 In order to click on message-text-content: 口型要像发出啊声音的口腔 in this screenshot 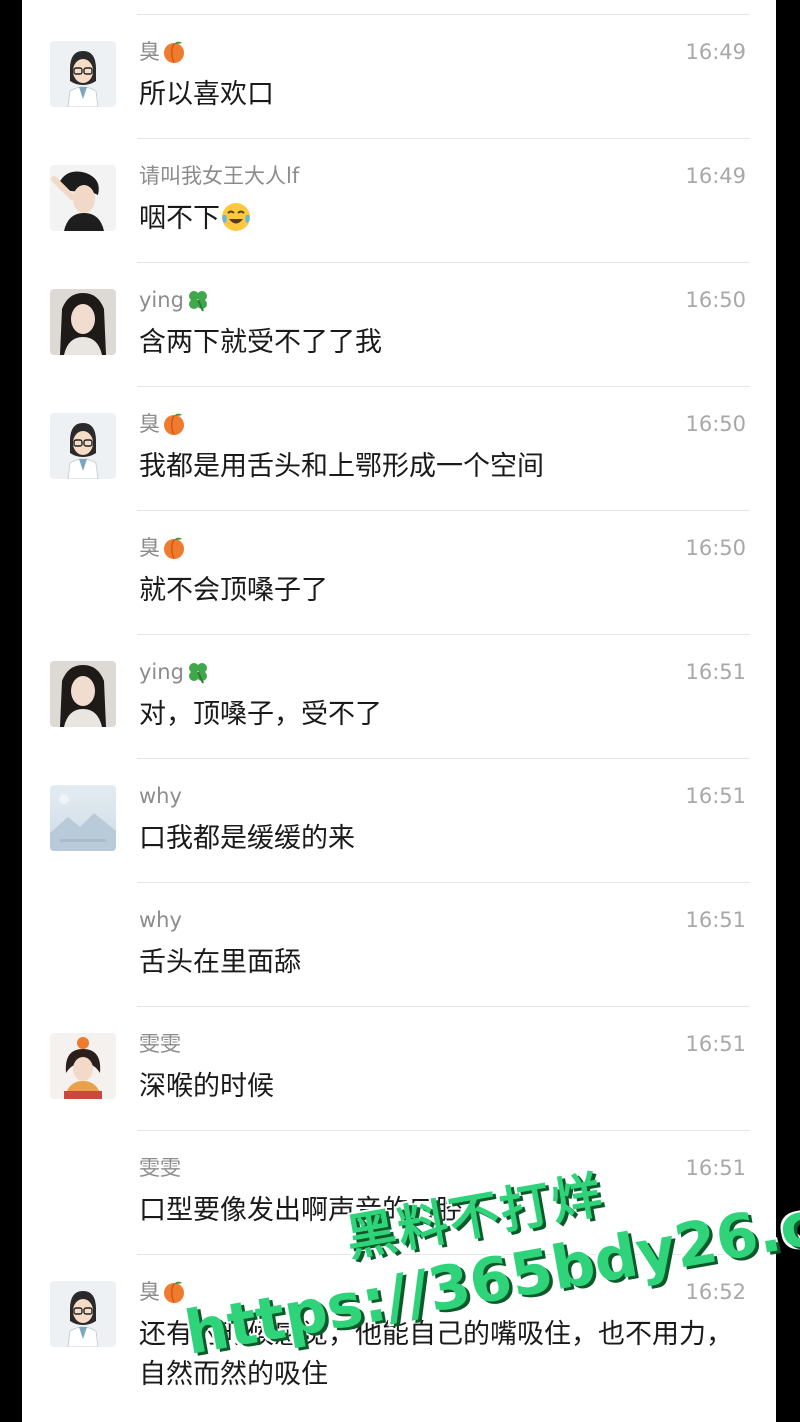, I will do `click(301, 1210)`.